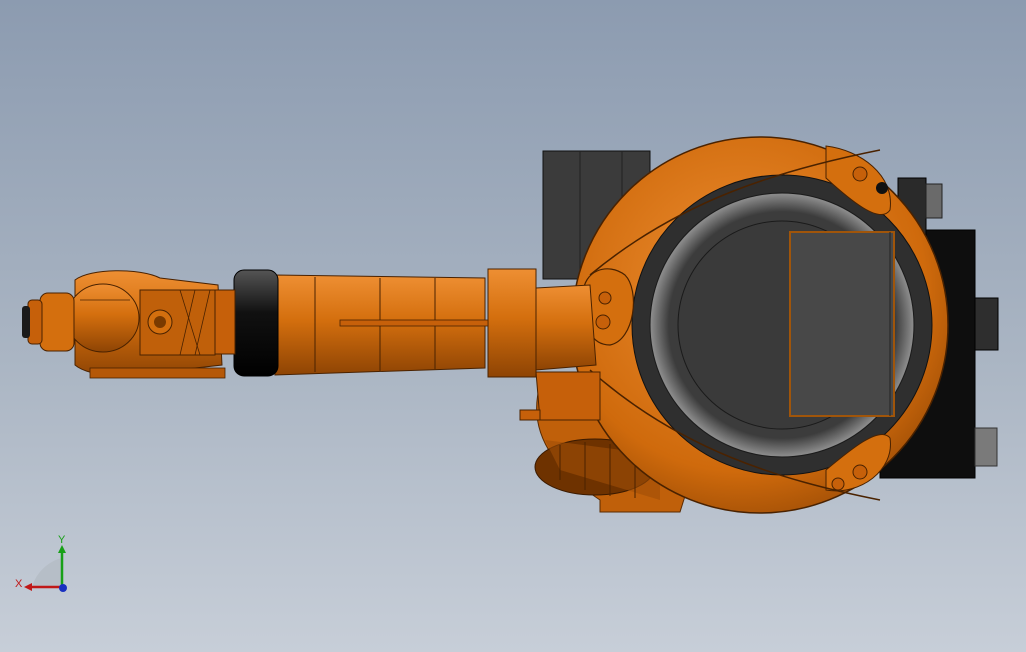 The height and width of the screenshot is (652, 1026). I want to click on motor-cover-plate, so click(842, 324).